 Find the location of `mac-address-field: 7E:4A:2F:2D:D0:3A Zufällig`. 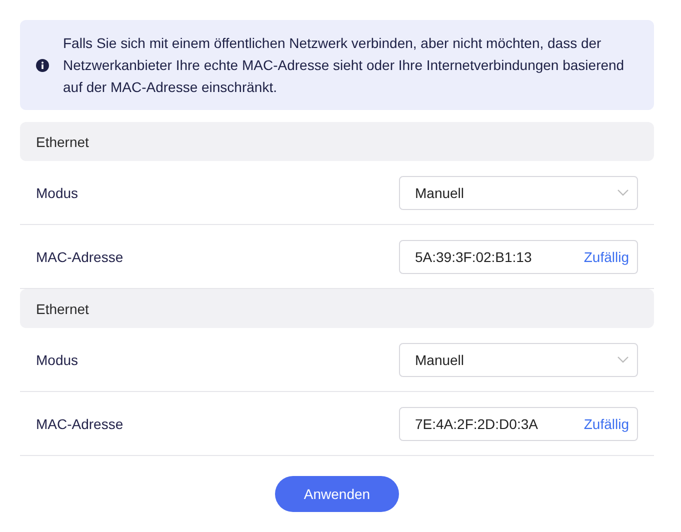

mac-address-field: 7E:4A:2F:2D:D0:3A Zufällig is located at coordinates (518, 423).